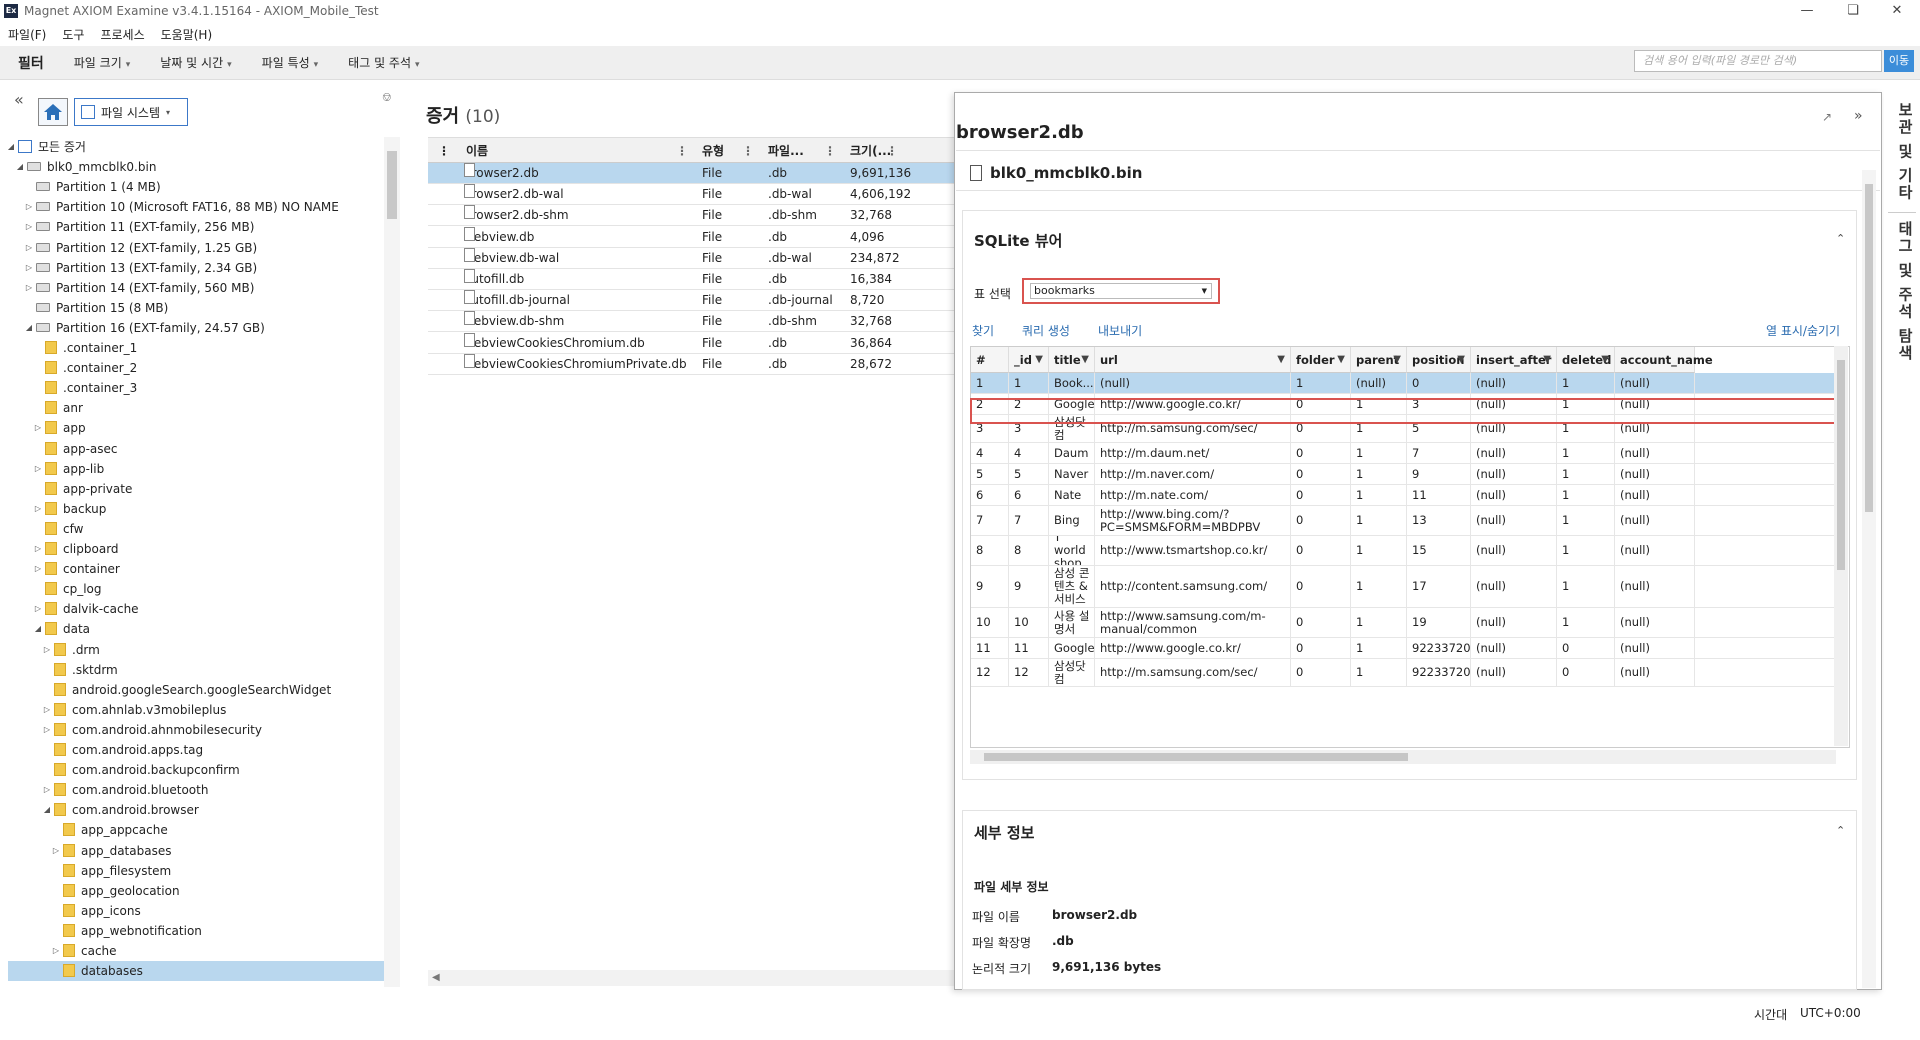 This screenshot has height=1040, width=1920. What do you see at coordinates (1029, 360) in the screenshot?
I see `grid-header-id: _id ▼` at bounding box center [1029, 360].